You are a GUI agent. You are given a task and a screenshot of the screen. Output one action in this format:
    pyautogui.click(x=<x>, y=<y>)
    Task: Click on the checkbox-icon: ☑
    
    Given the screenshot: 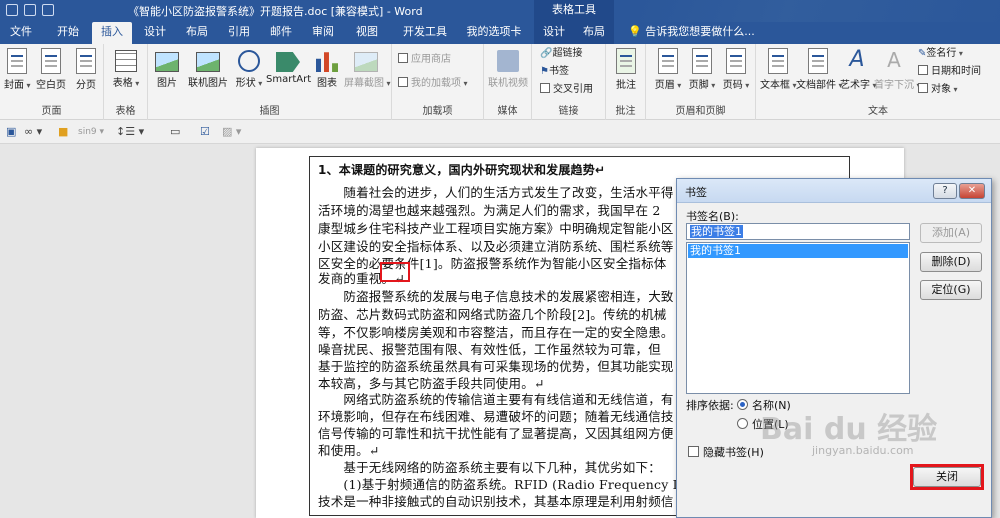 What is the action you would take?
    pyautogui.click(x=205, y=132)
    